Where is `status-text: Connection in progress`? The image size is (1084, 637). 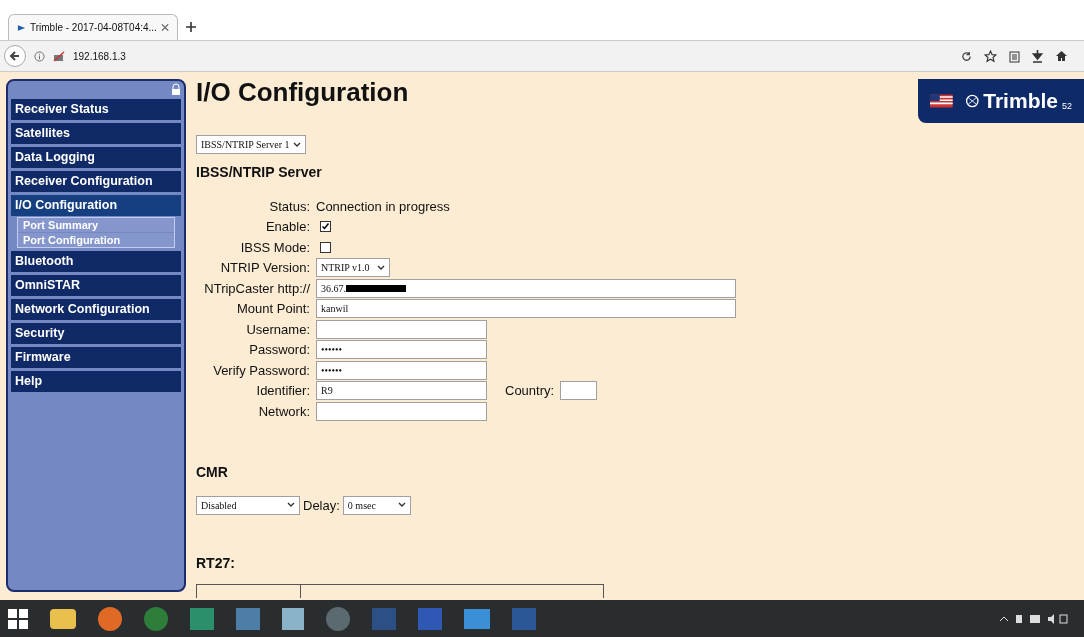
status-text: Connection in progress is located at coordinates (383, 206).